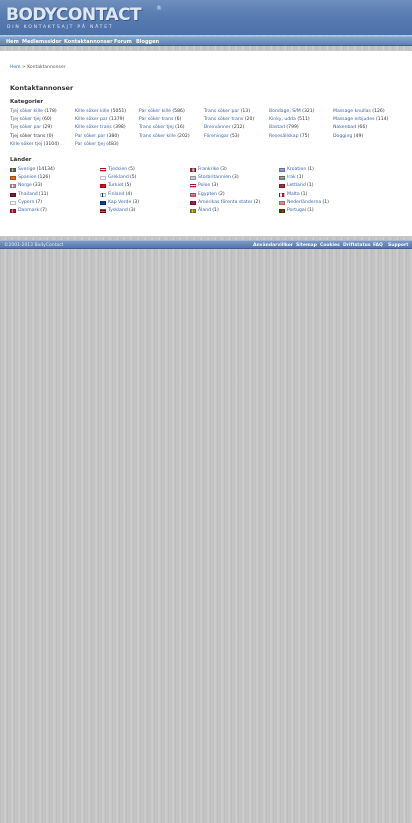 The image size is (412, 823). I want to click on category-label: Par söker kille, so click(155, 111).